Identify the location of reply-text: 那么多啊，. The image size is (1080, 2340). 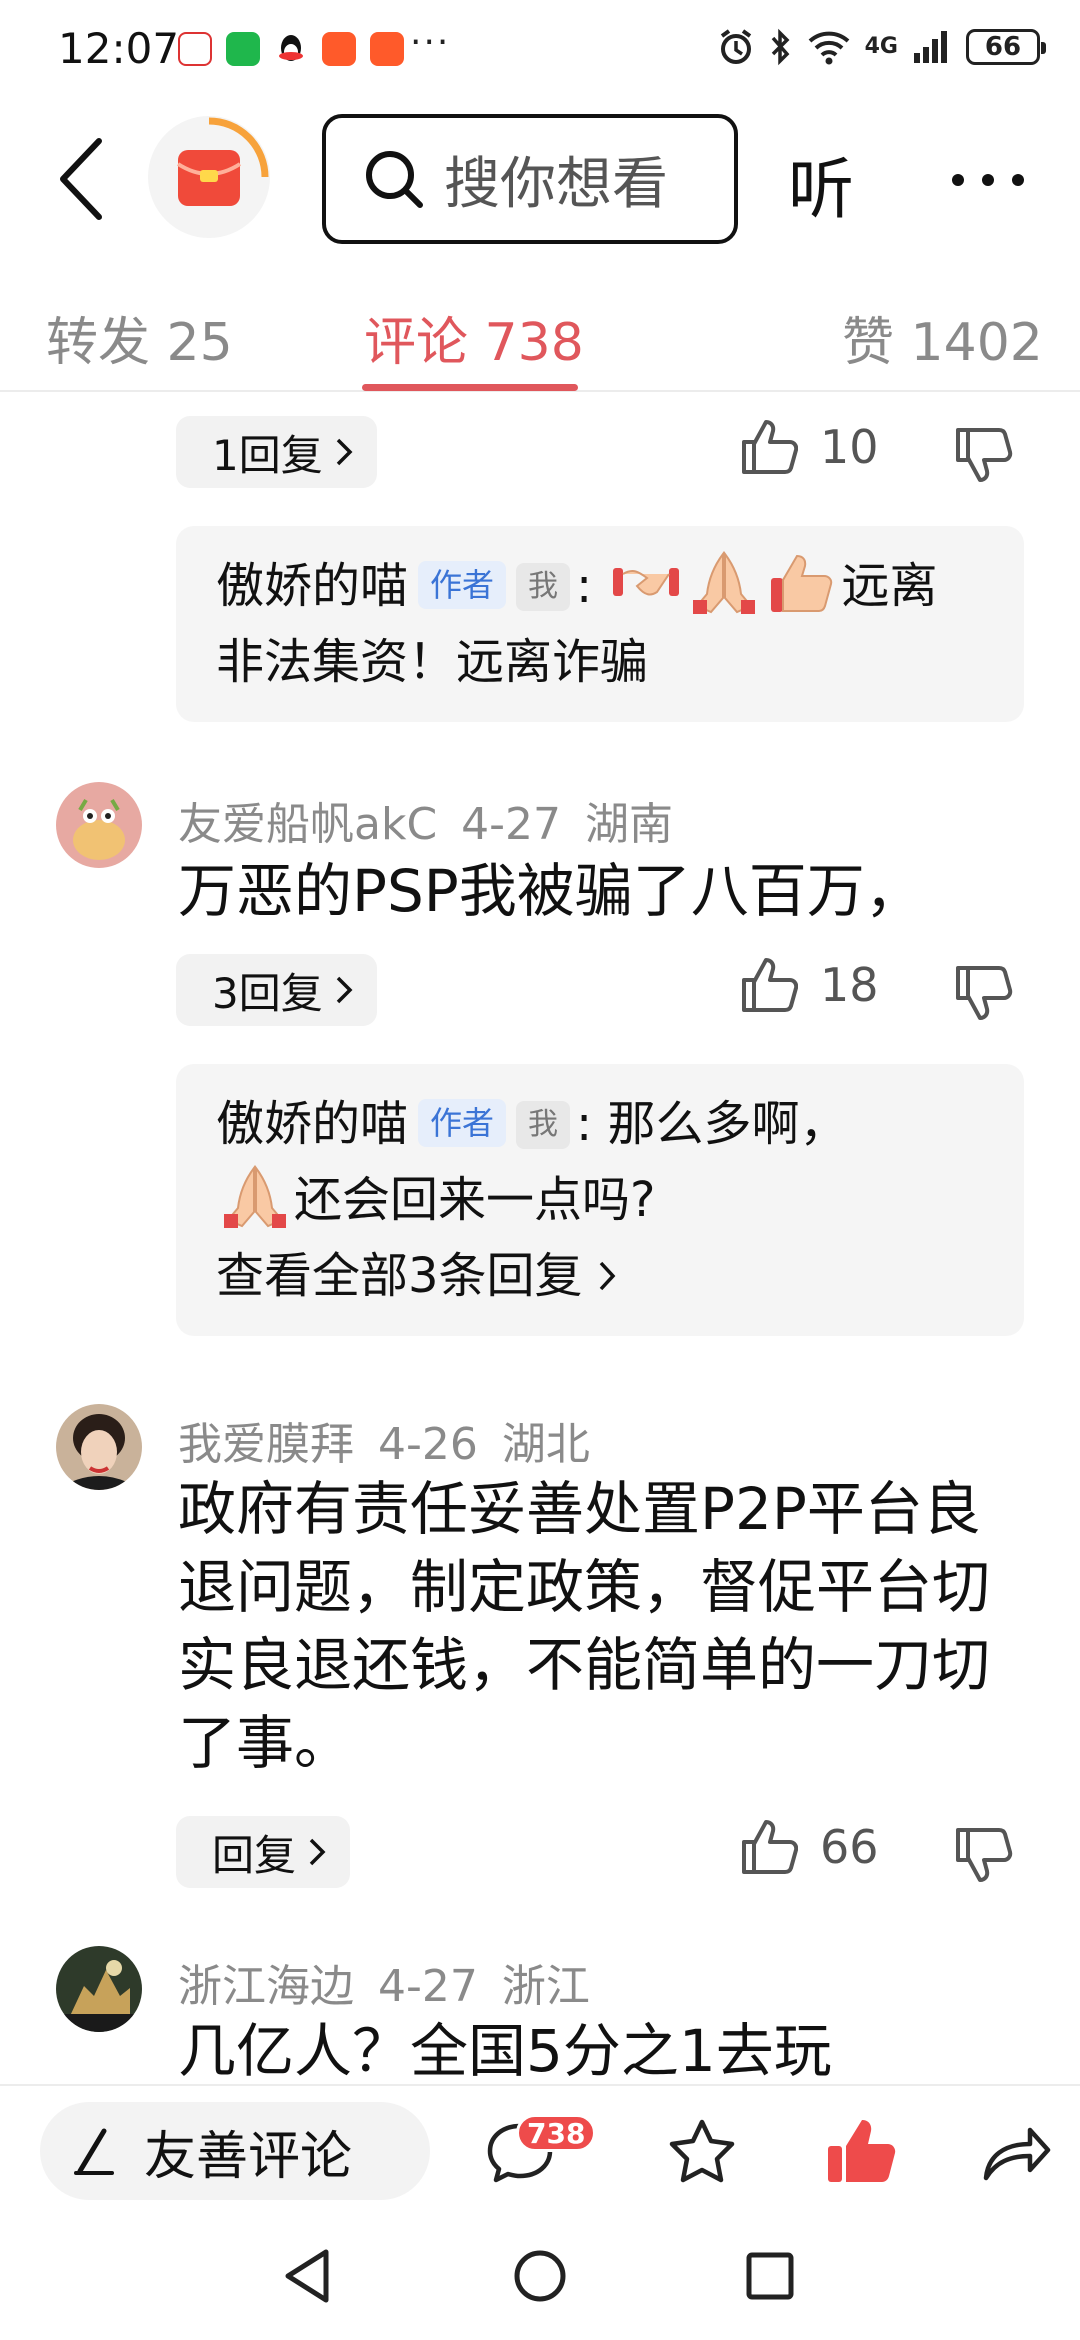
(727, 1124).